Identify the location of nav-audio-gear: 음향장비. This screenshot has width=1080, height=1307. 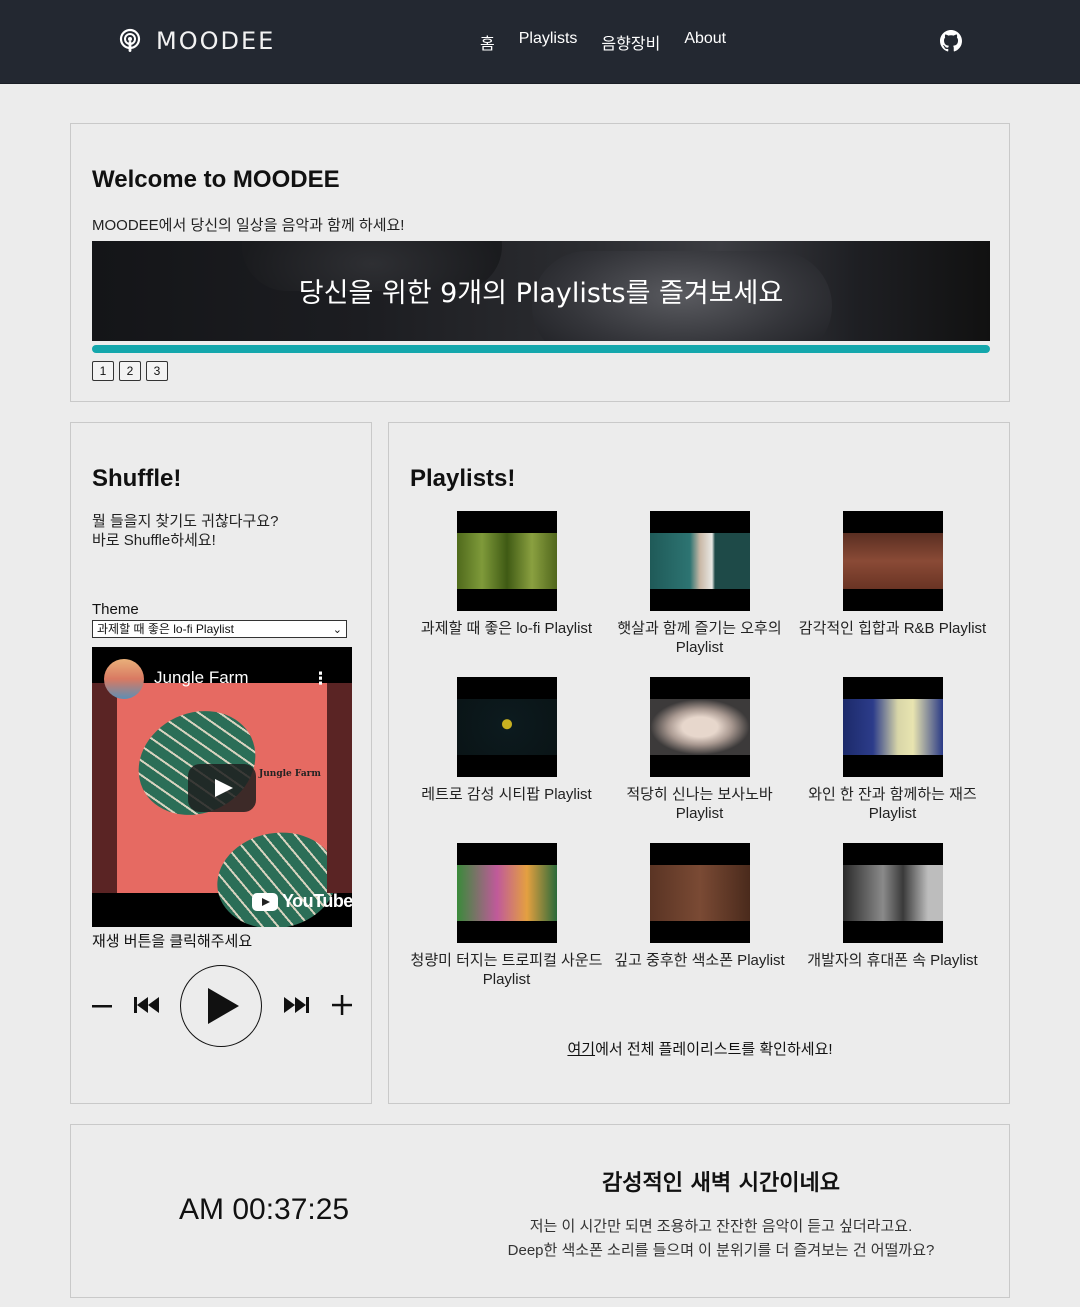
(630, 42).